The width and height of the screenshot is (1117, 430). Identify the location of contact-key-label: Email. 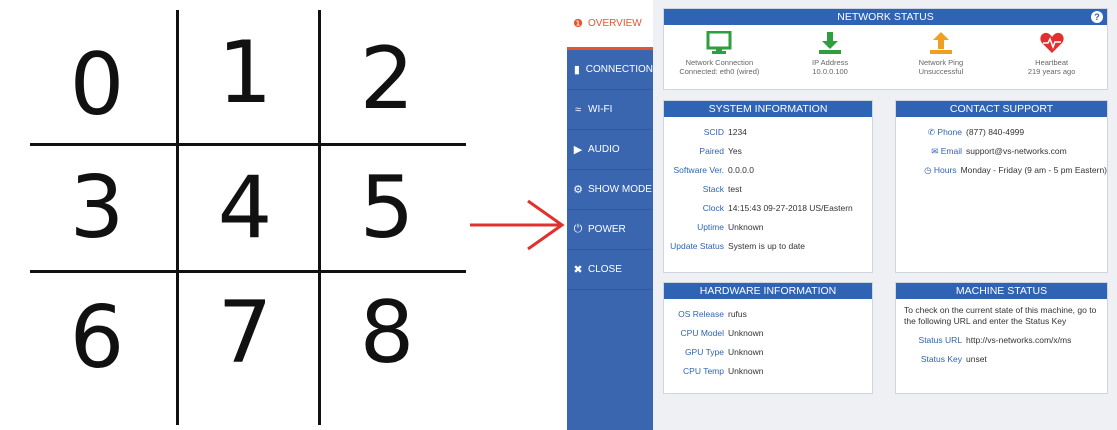
(951, 151).